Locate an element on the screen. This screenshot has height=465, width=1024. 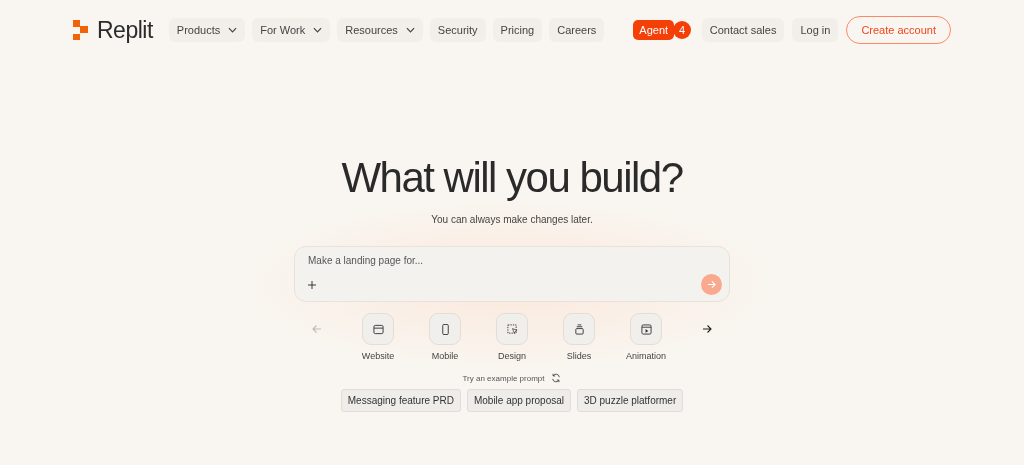
play-window-icon is located at coordinates (646, 329).